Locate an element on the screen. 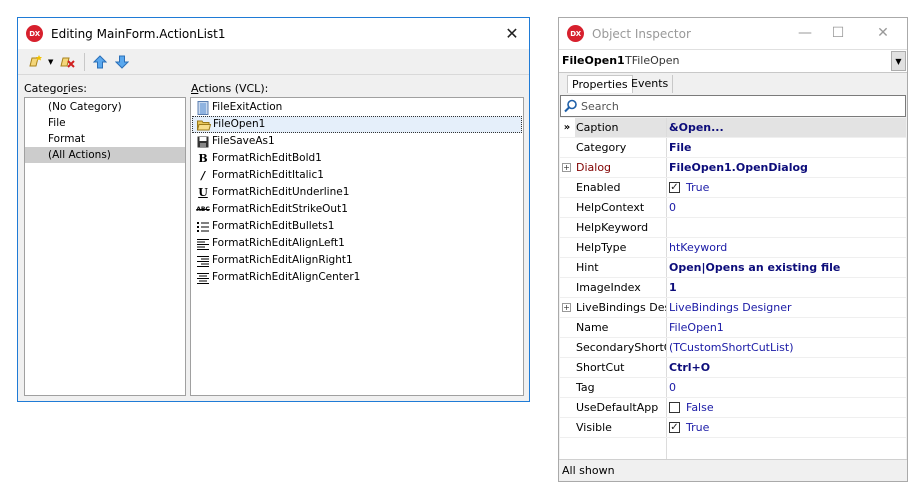  property-value: FileOpen1 is located at coordinates (786, 327).